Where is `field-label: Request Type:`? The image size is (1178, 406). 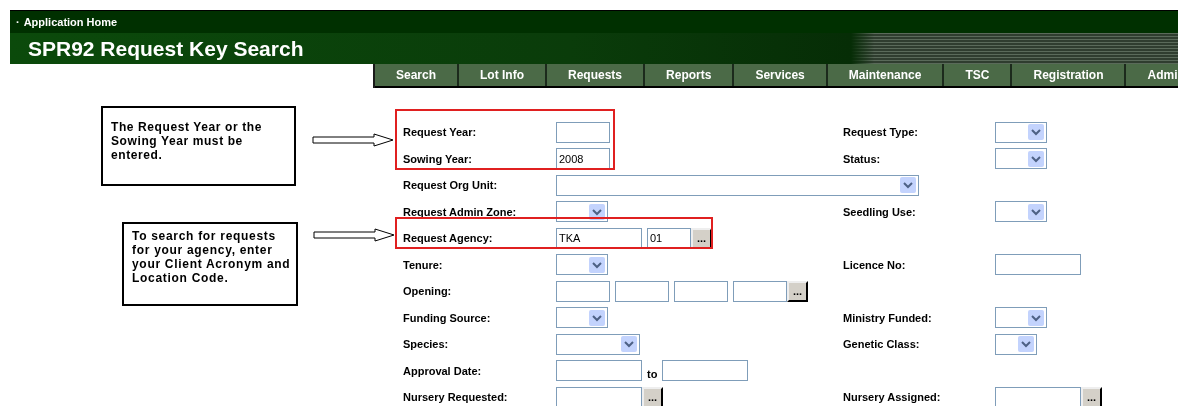 field-label: Request Type: is located at coordinates (881, 132).